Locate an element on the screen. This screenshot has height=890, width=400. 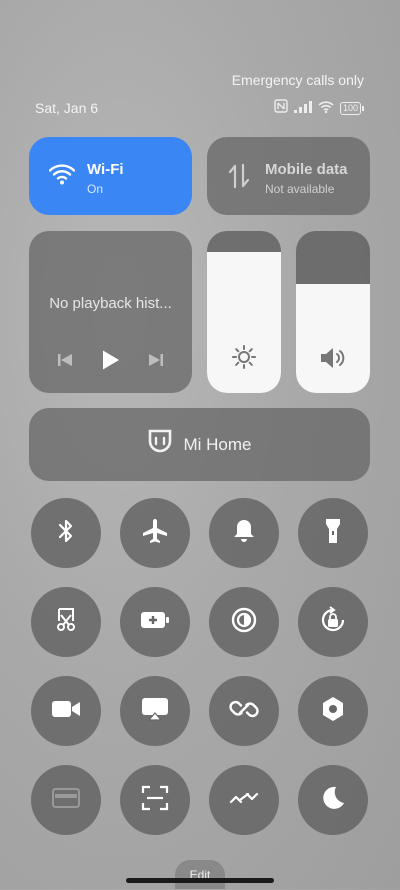
reading-mode-toggle is located at coordinates (244, 622).